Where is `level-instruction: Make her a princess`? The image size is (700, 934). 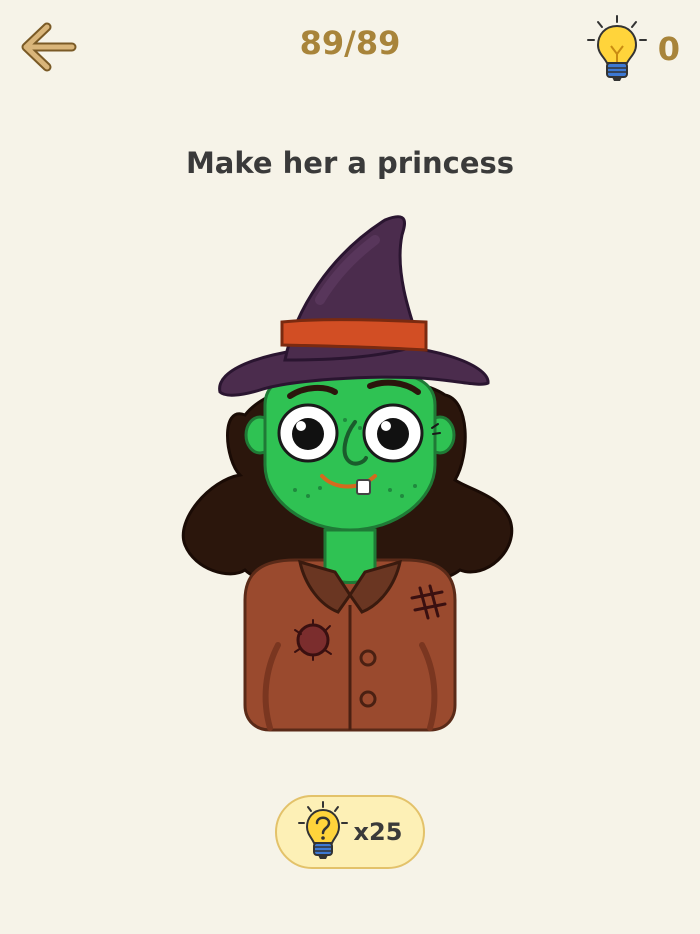
level-instruction: Make her a princess is located at coordinates (350, 163).